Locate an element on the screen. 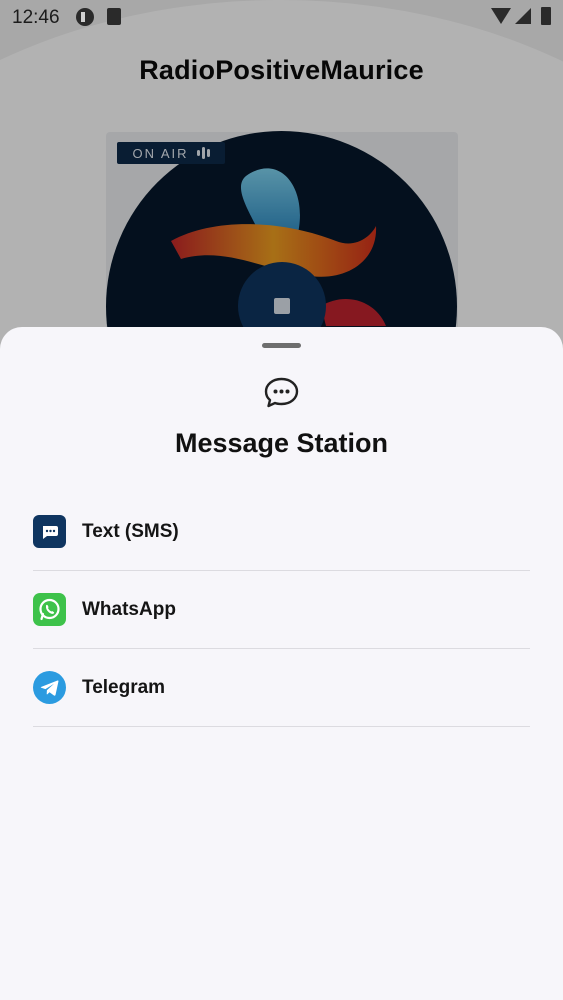 Image resolution: width=563 pixels, height=1000 pixels. sheet-title: Message Station is located at coordinates (281, 443).